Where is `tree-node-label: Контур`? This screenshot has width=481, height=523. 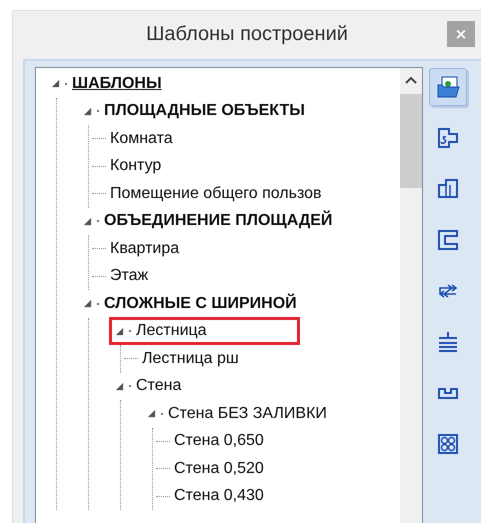 tree-node-label: Контур is located at coordinates (136, 166).